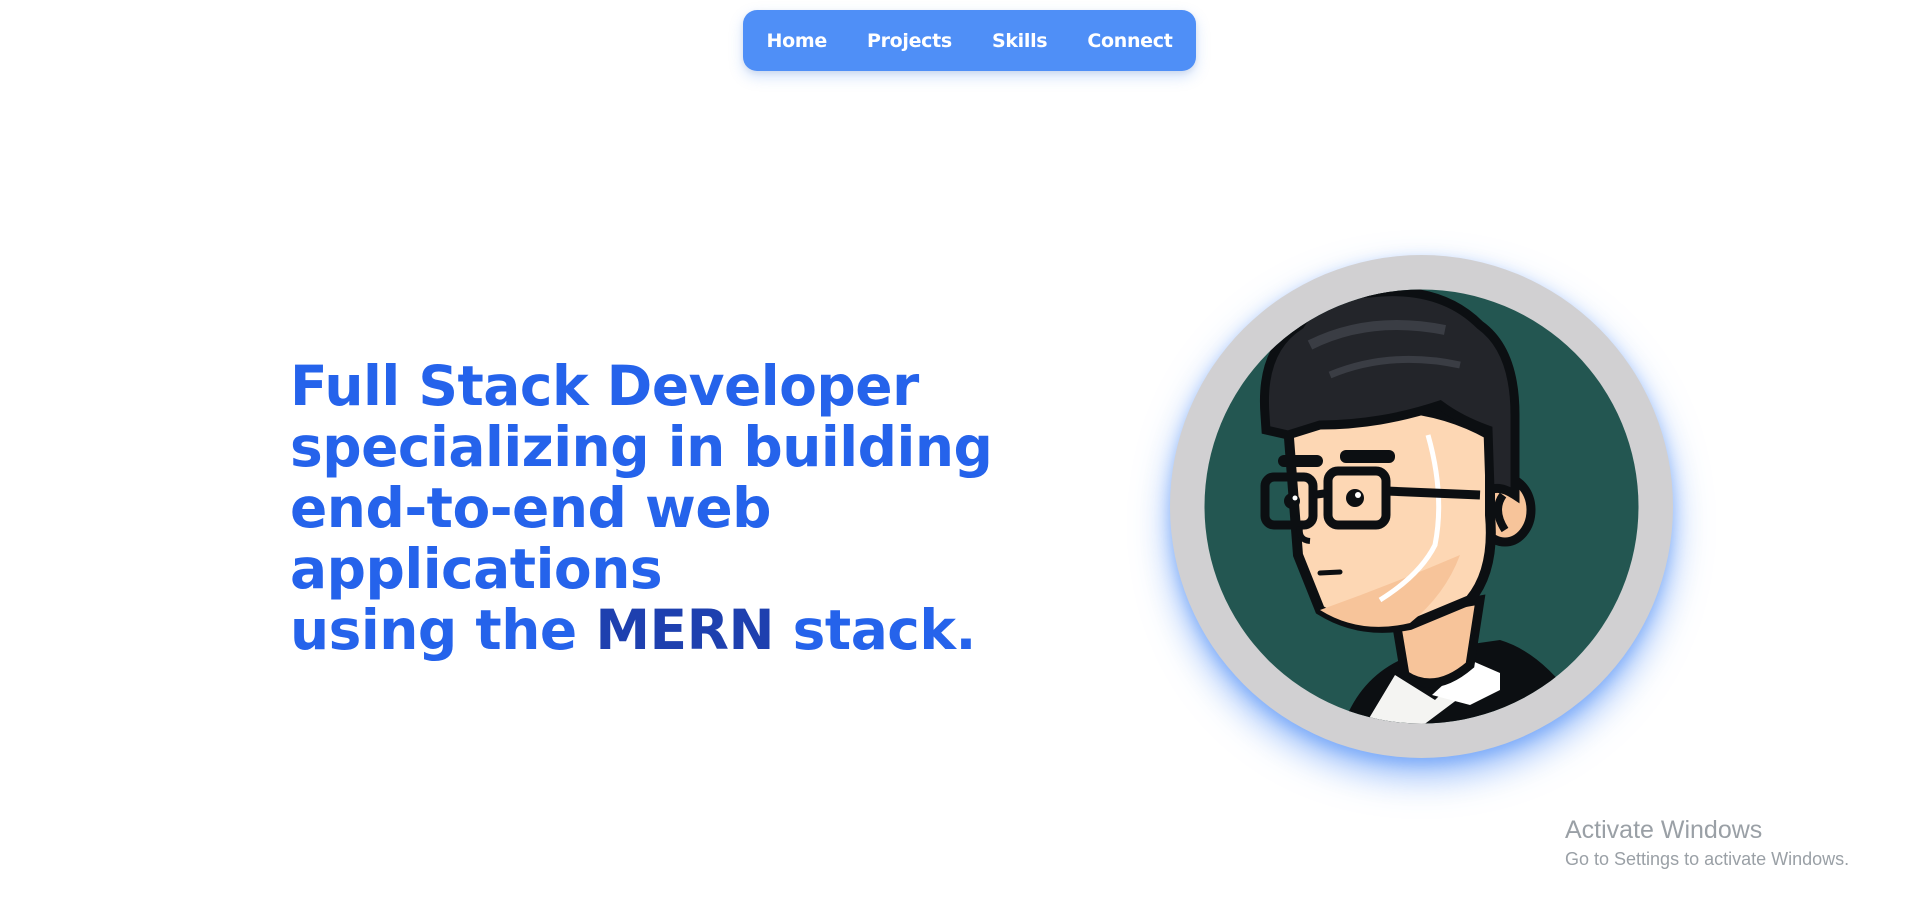 This screenshot has height=908, width=1917. What do you see at coordinates (476, 569) in the screenshot?
I see `hero-line-4: applications` at bounding box center [476, 569].